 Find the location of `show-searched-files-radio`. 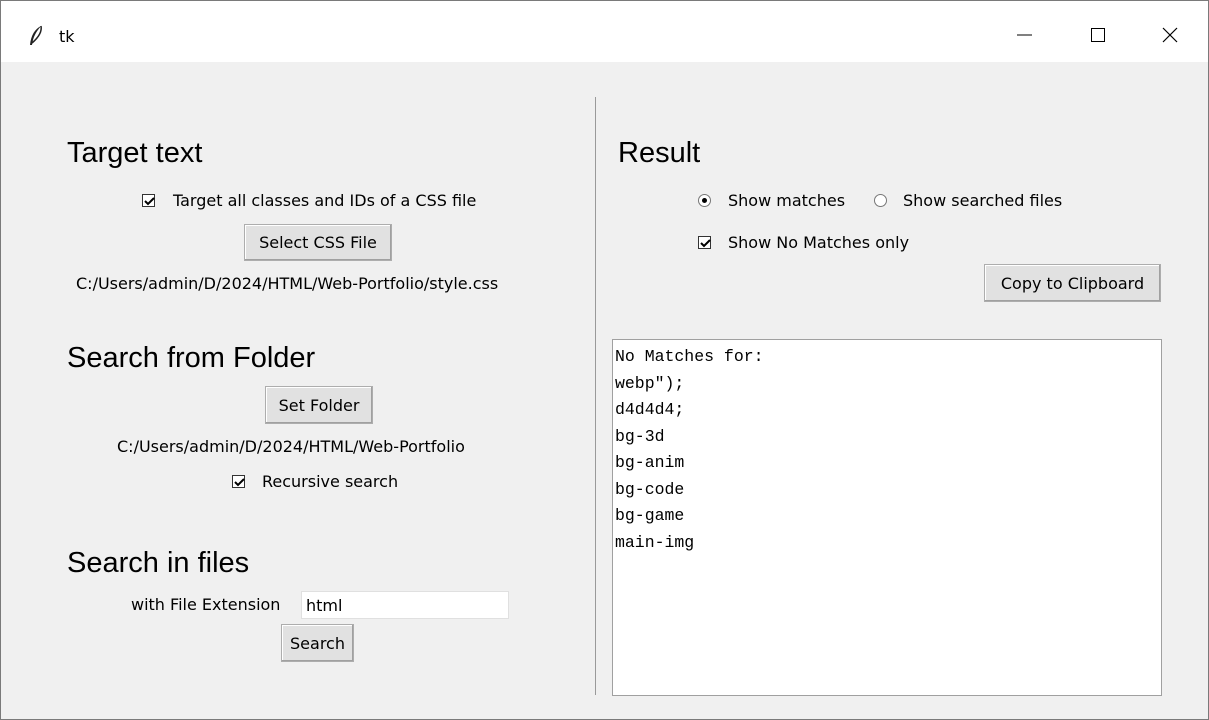

show-searched-files-radio is located at coordinates (880, 200).